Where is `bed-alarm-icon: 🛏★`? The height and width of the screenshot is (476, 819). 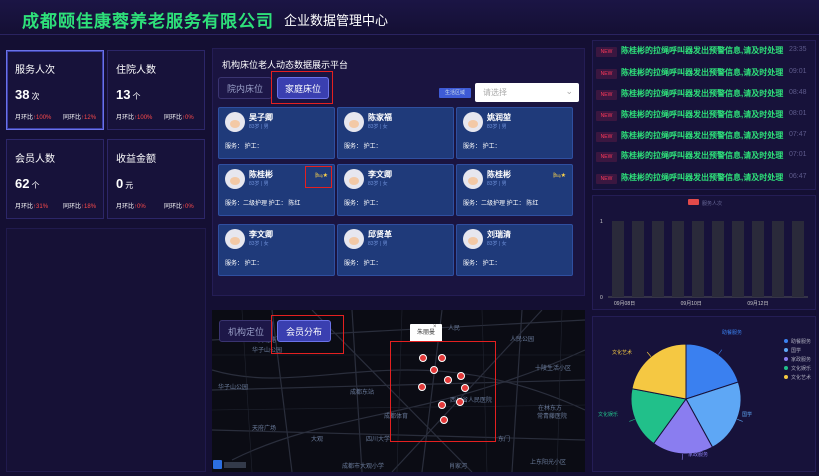
bed-alarm-icon: 🛏★ is located at coordinates (559, 175).